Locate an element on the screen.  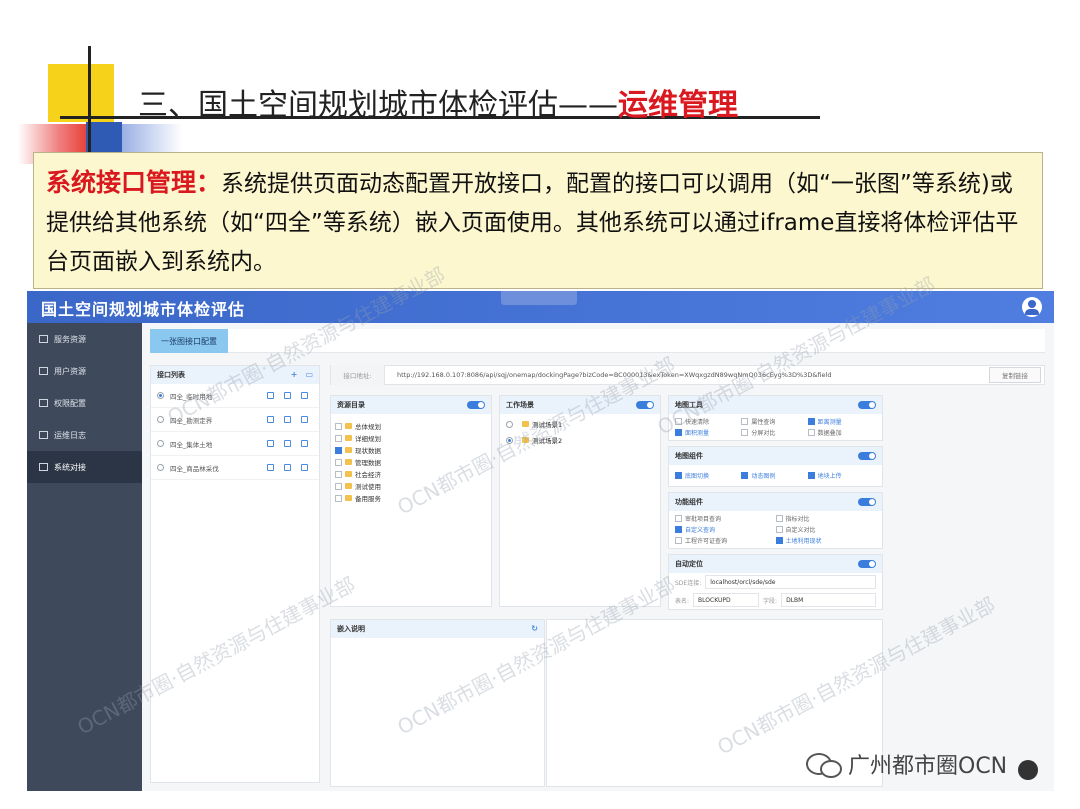
map-tools-toggle is located at coordinates (867, 405).